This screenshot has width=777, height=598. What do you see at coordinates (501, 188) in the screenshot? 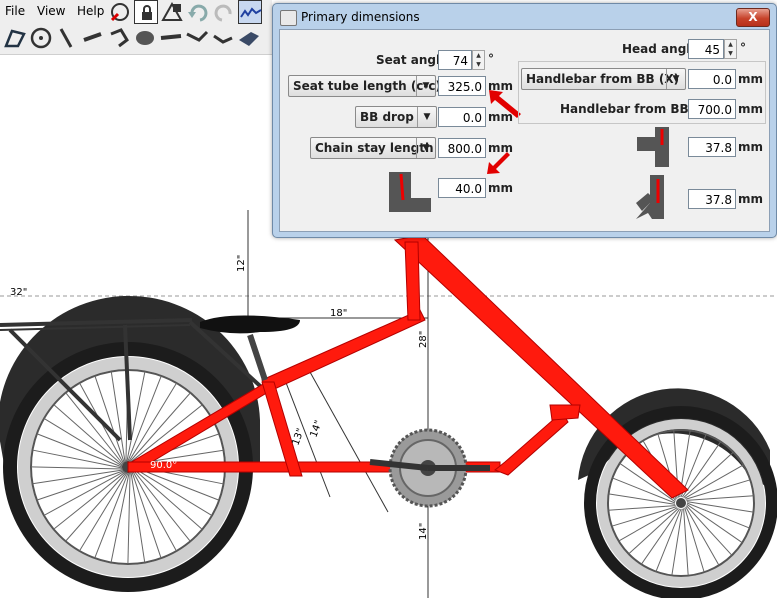
I see `dropout-offset-unit: mm` at bounding box center [501, 188].